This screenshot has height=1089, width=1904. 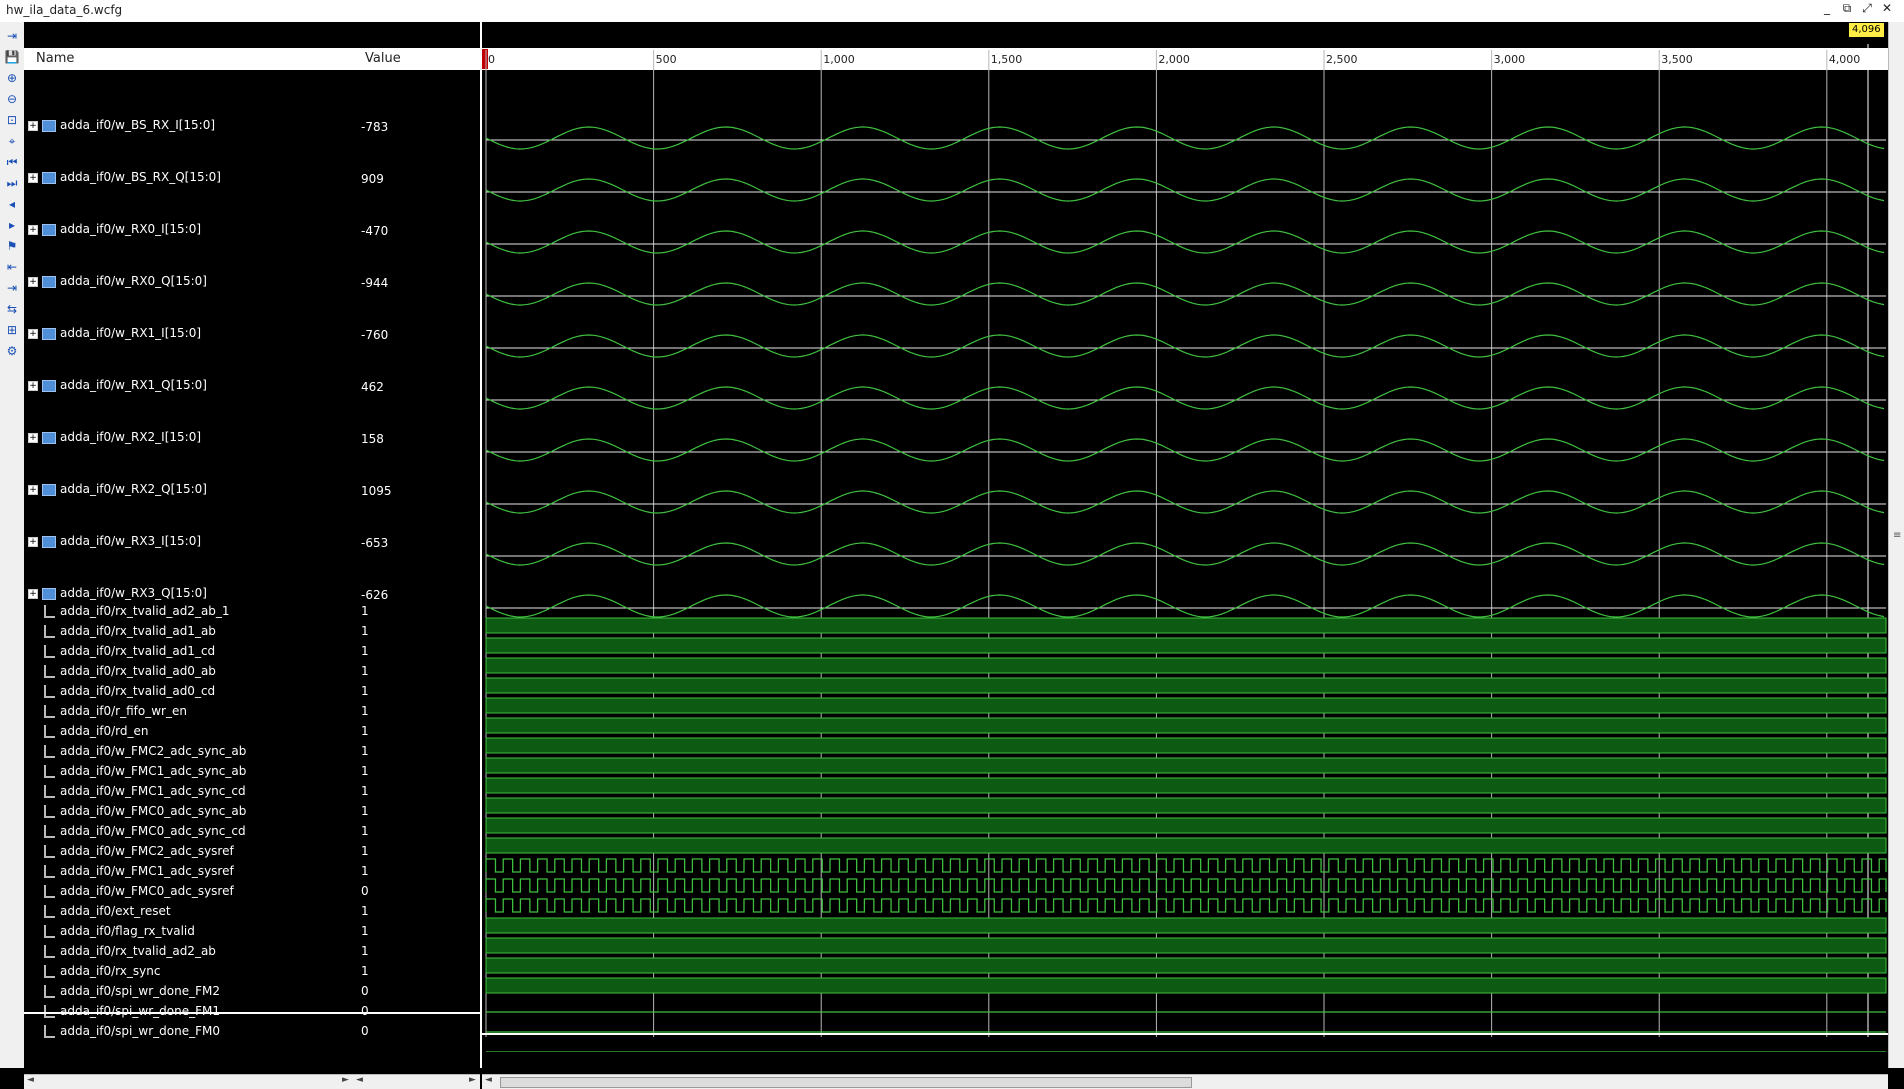 I want to click on signal-row: + adda_if0/w_RX3_Q[15:0], so click(x=188, y=595).